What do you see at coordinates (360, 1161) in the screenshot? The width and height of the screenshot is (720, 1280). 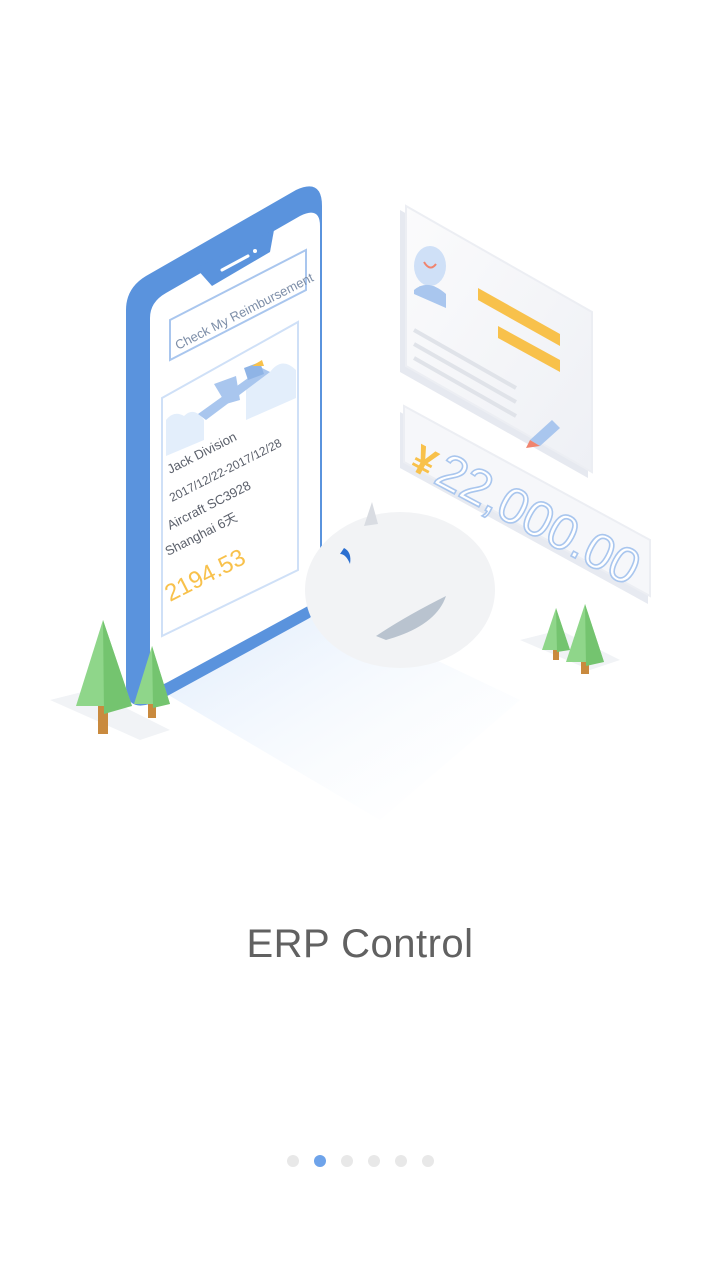 I see `page-indicator` at bounding box center [360, 1161].